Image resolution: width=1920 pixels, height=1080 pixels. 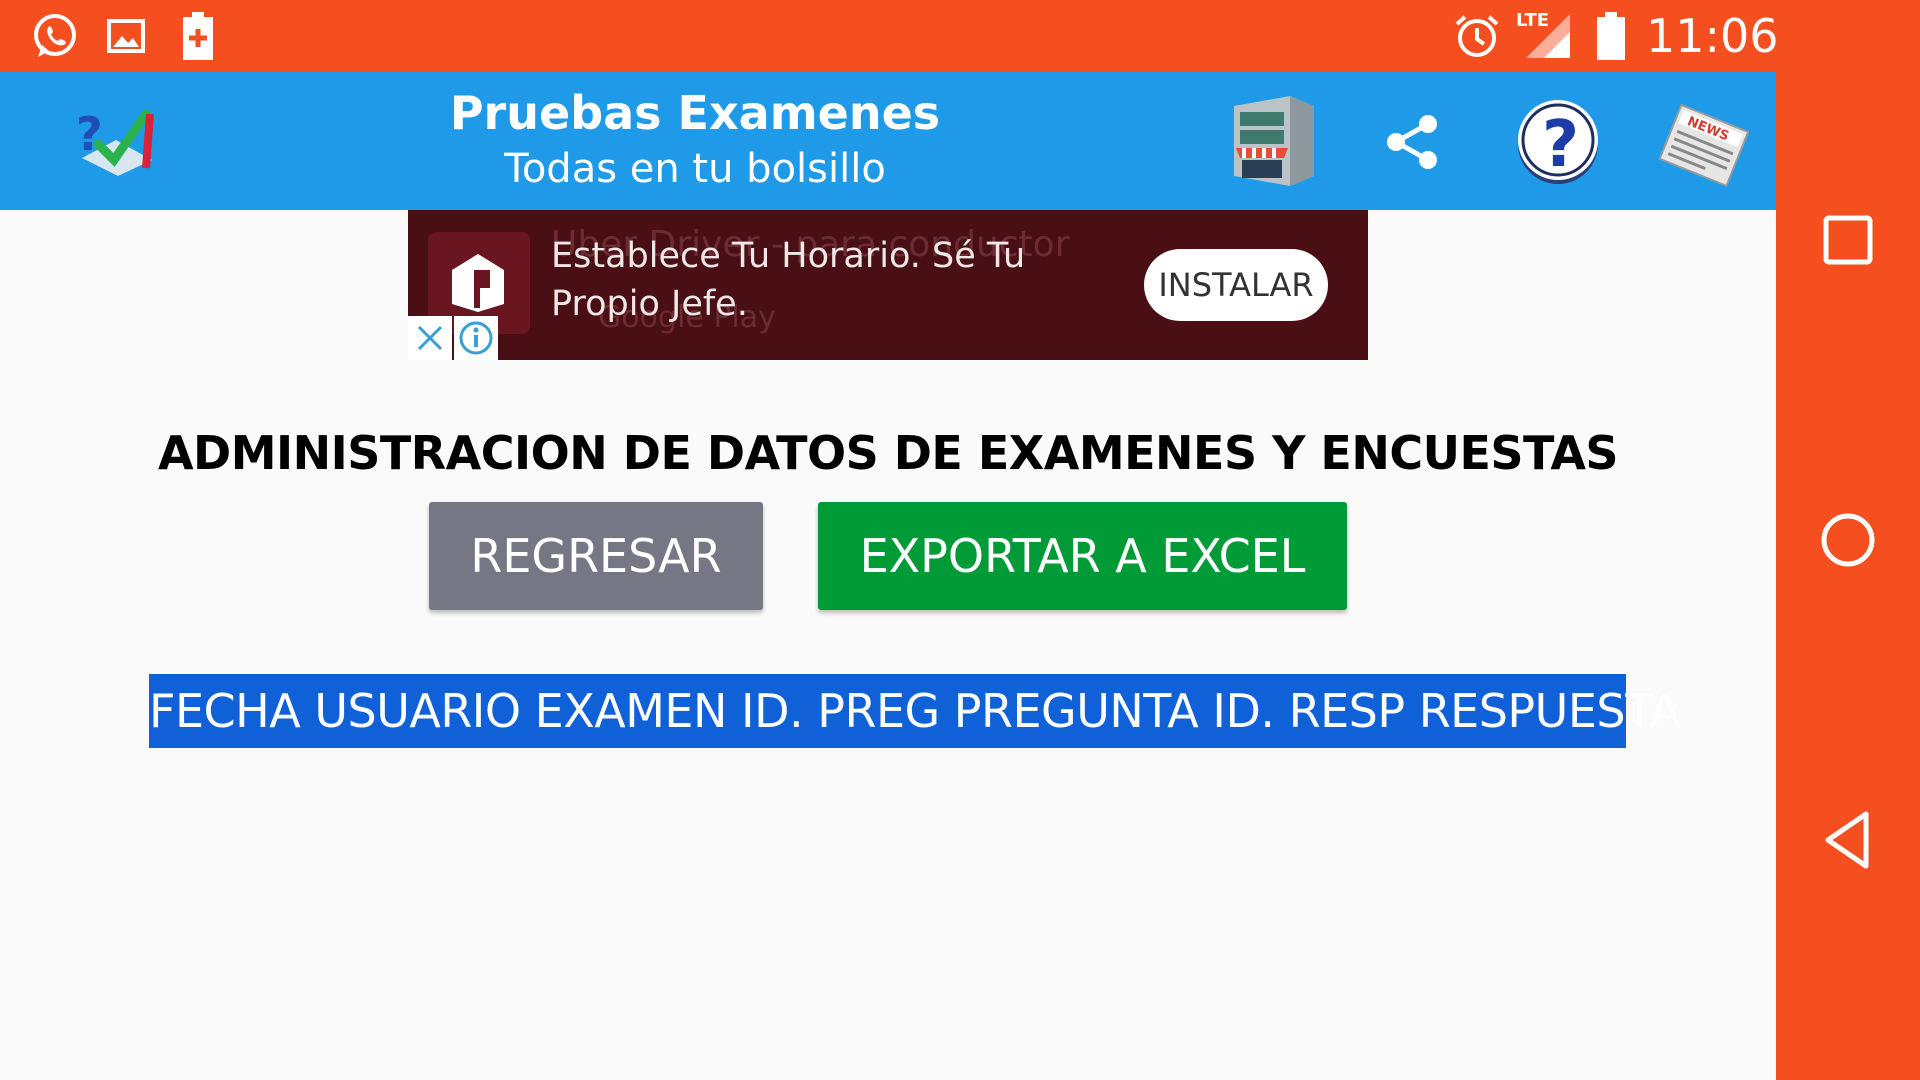 I want to click on whatsapp-icon, so click(x=54, y=36).